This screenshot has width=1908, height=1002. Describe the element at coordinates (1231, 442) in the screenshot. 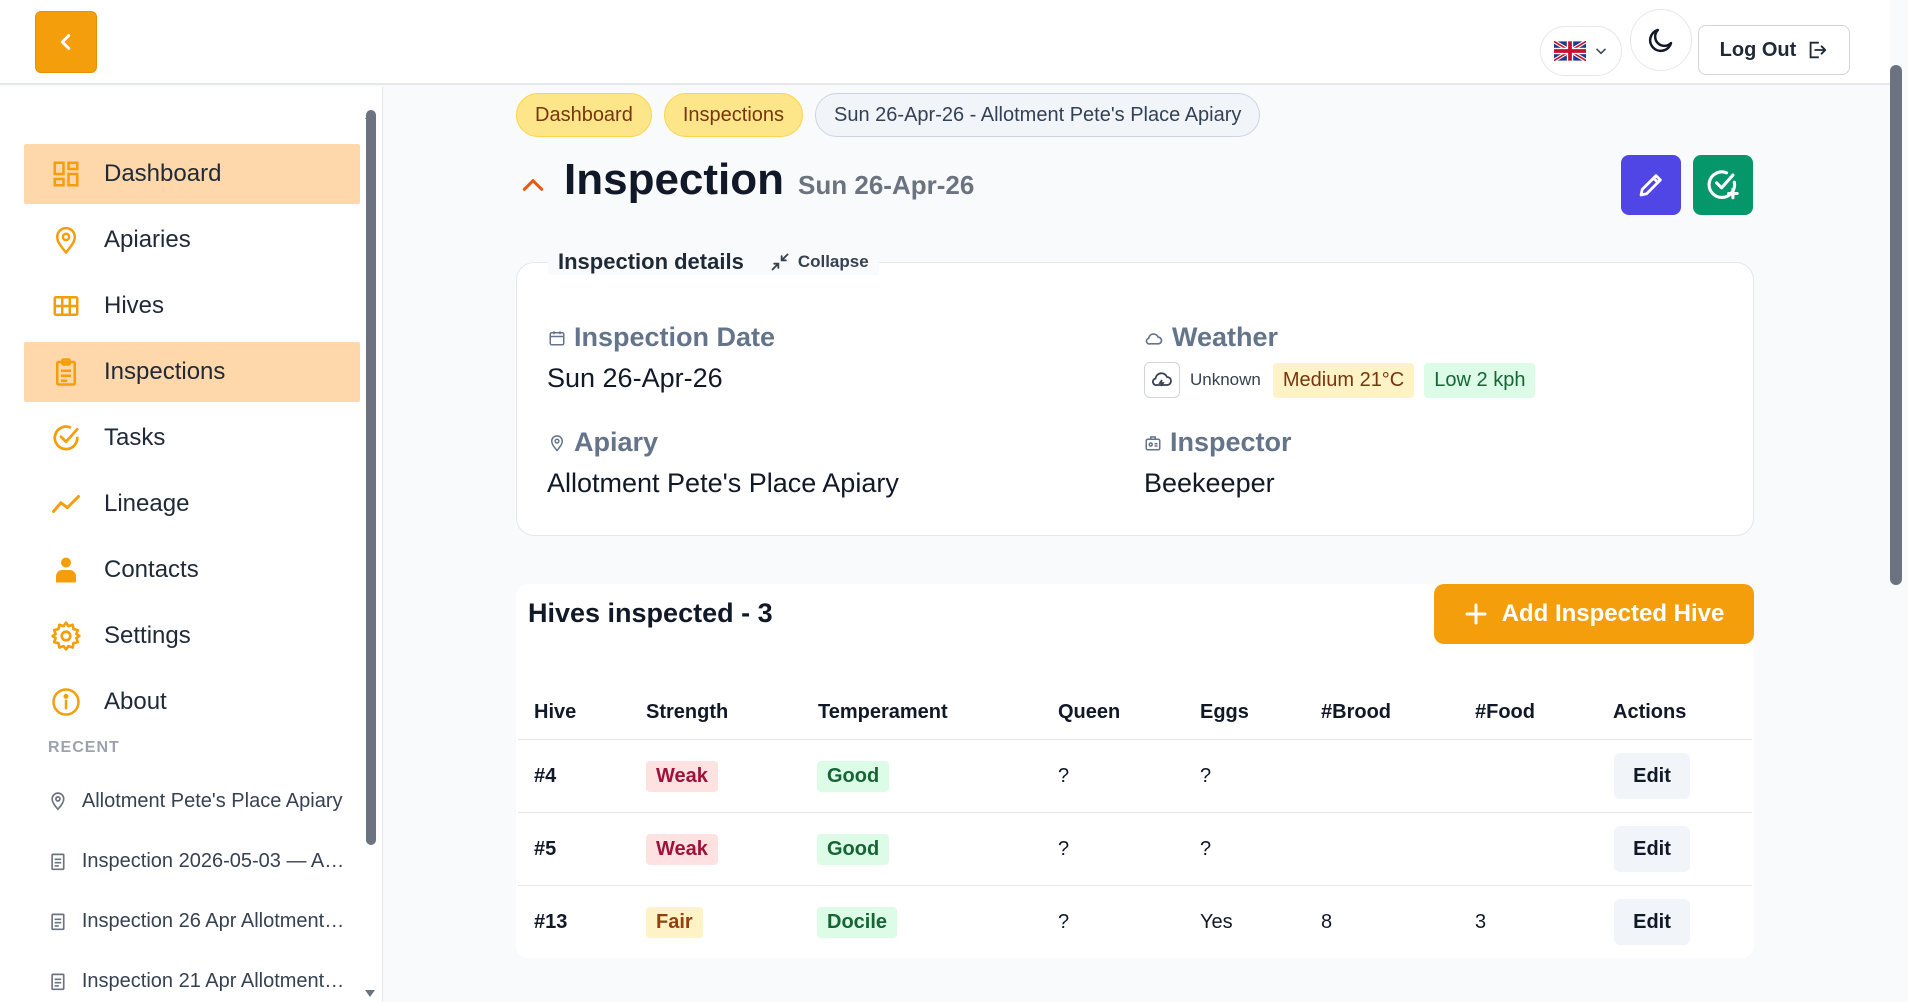

I see `inspector-label-text: Inspector` at that location.